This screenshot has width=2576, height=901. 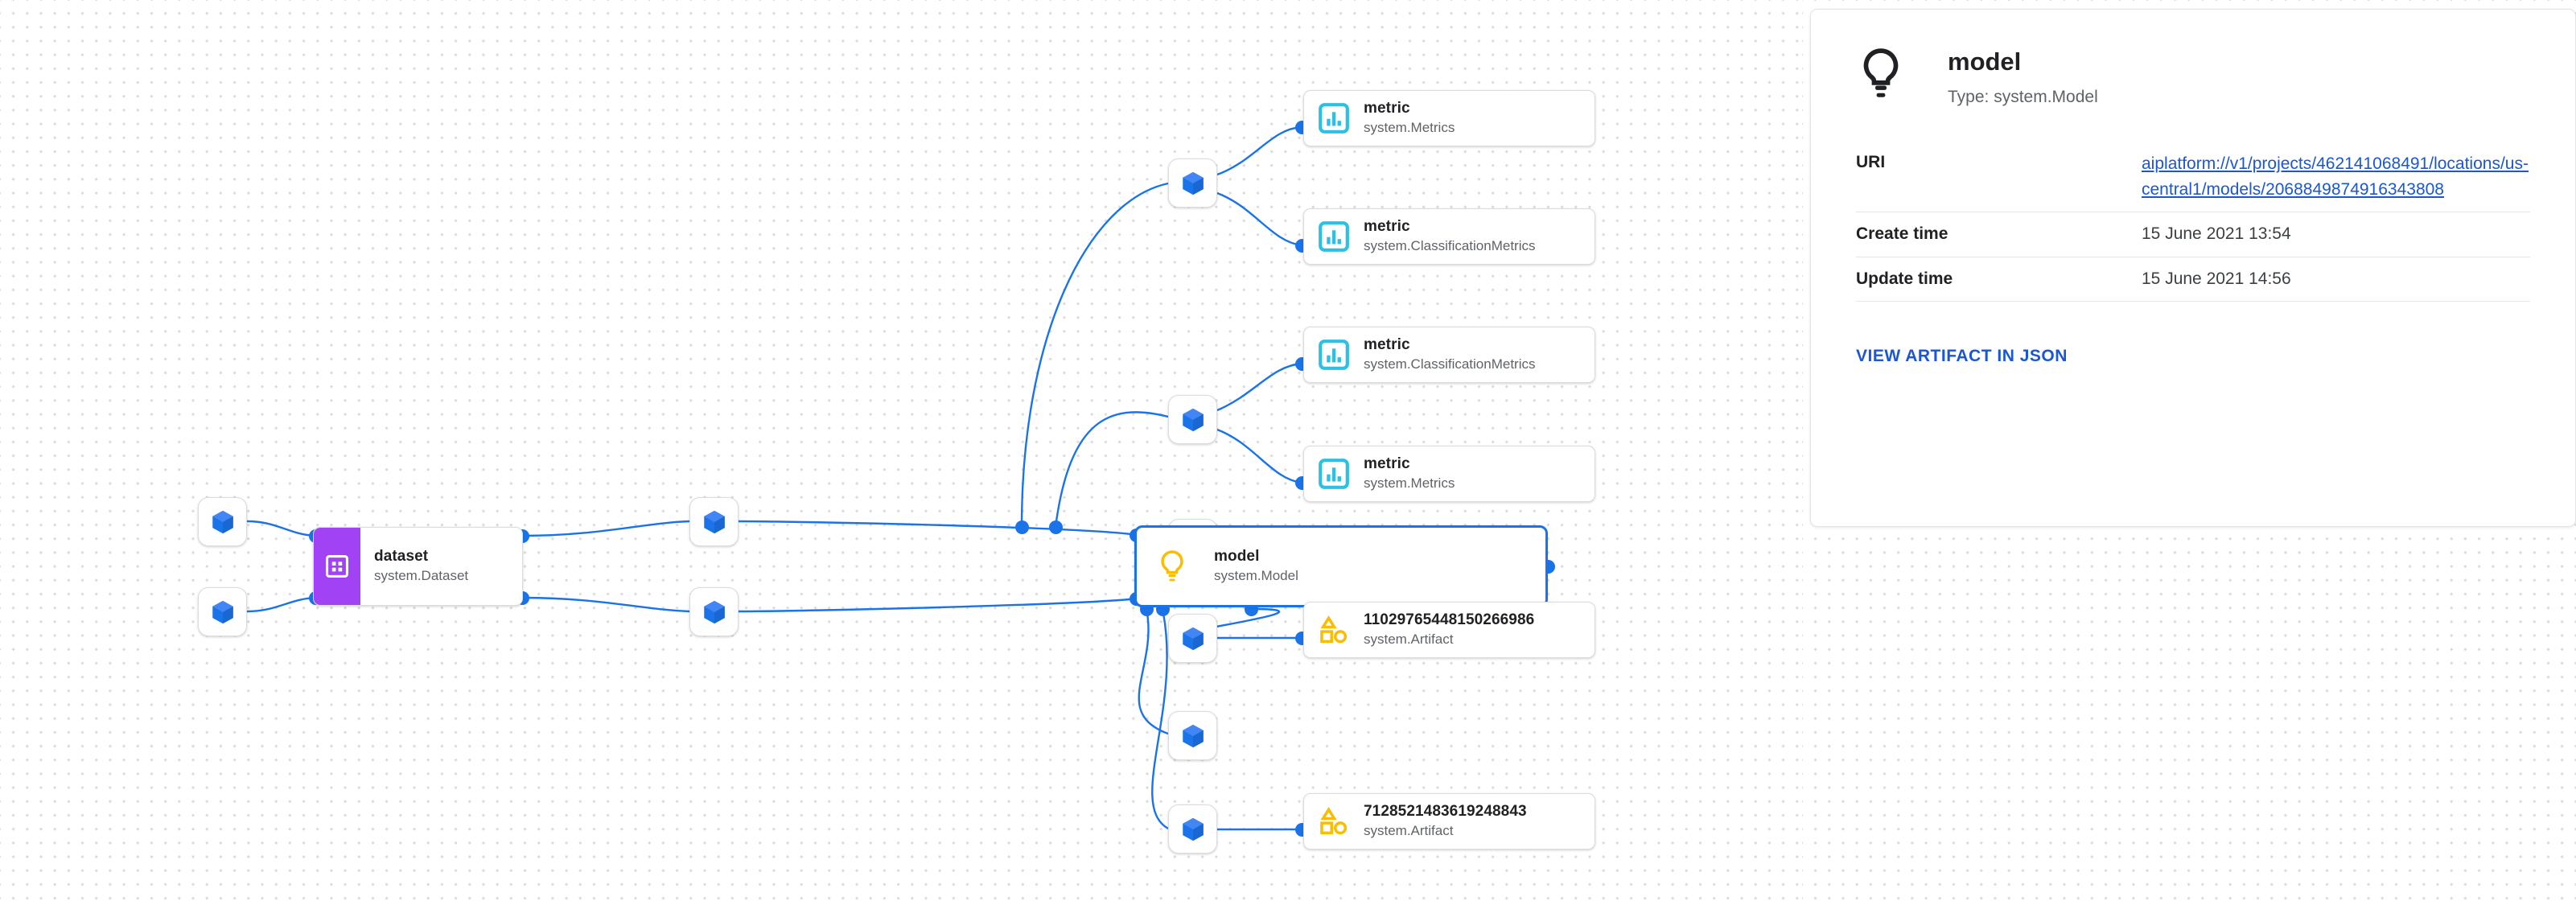 What do you see at coordinates (1902, 234) in the screenshot?
I see `panel-row-key: Create time` at bounding box center [1902, 234].